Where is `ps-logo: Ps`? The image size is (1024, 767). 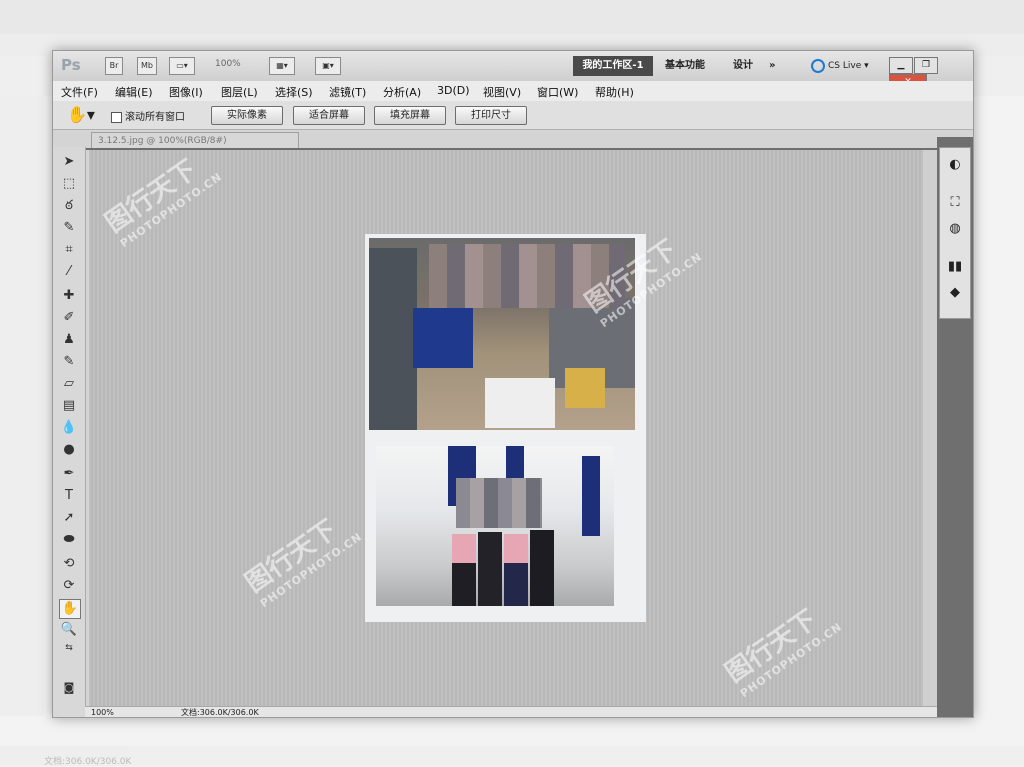
ps-logo: Ps is located at coordinates (71, 65).